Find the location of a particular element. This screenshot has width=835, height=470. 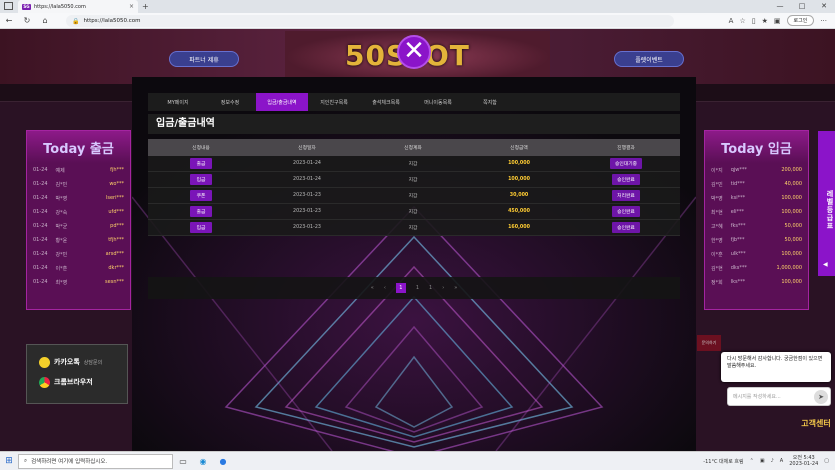

task-view-icon: ▭ is located at coordinates (183, 461).